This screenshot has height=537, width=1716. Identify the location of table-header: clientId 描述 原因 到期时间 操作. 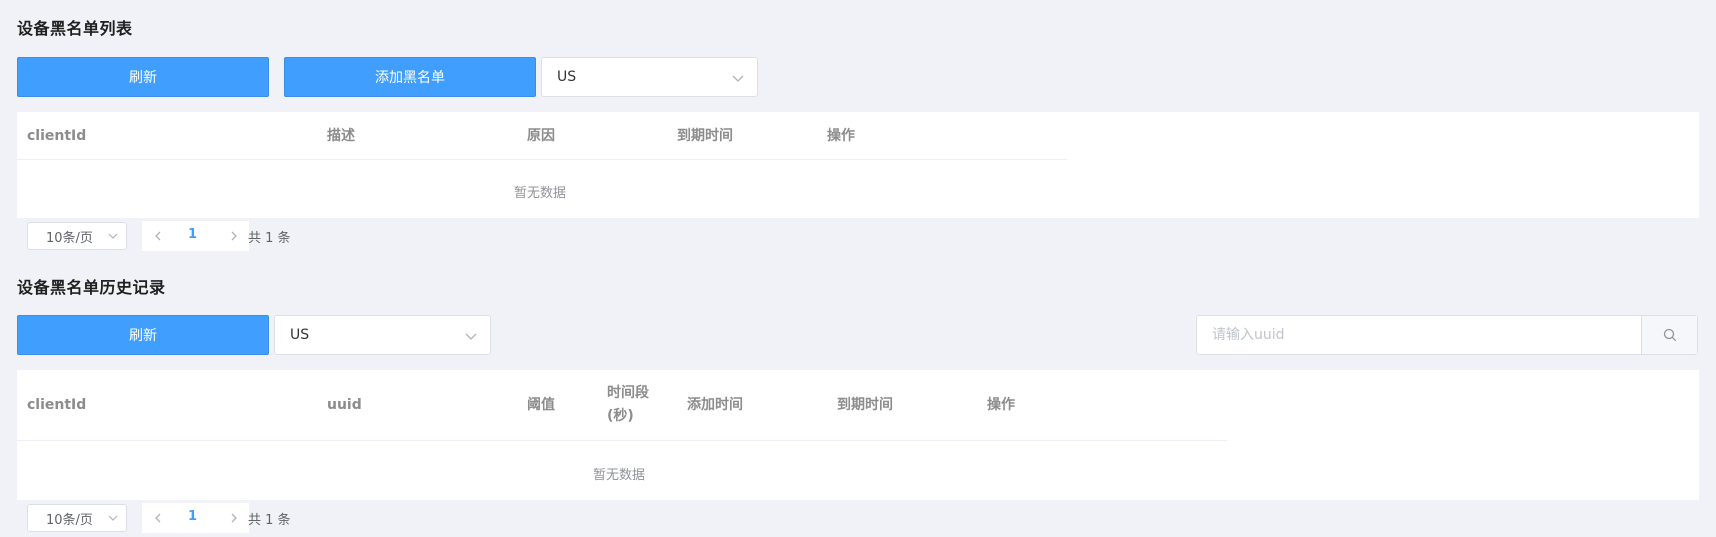
(542, 136).